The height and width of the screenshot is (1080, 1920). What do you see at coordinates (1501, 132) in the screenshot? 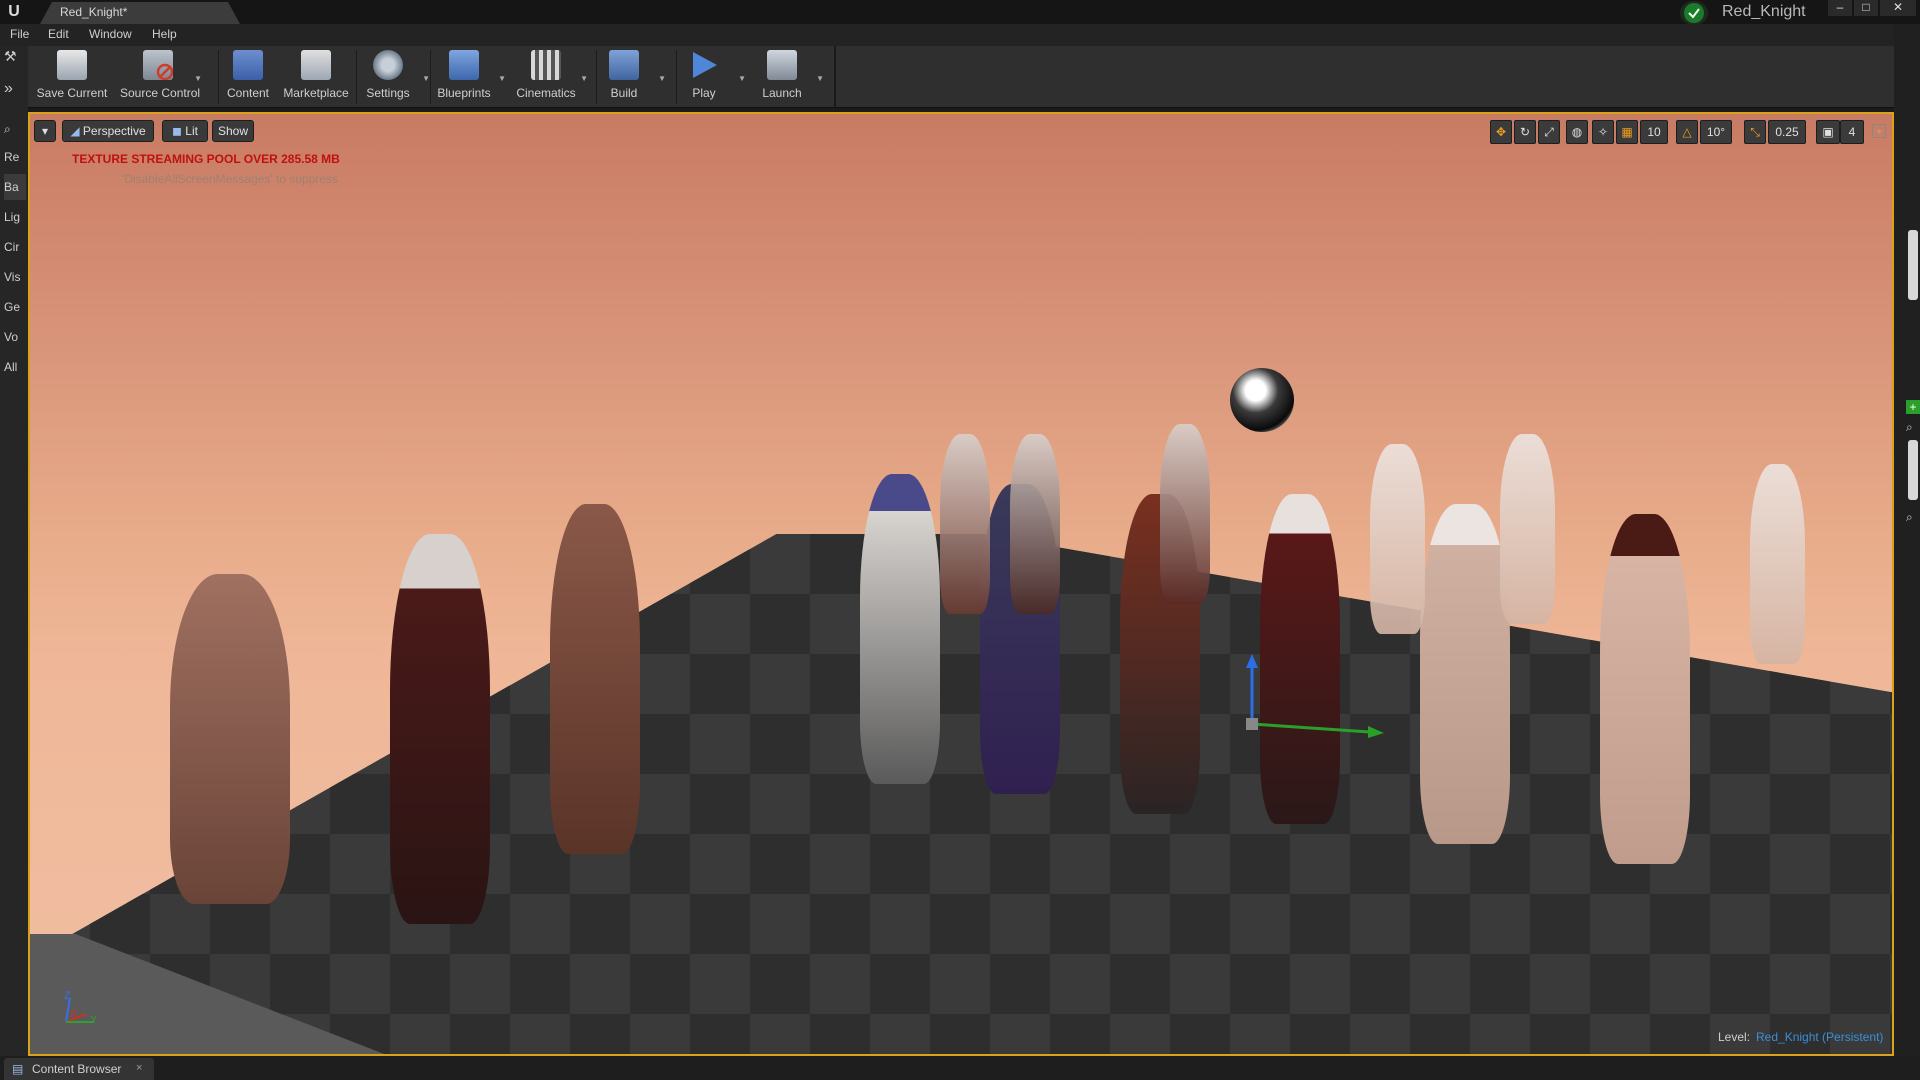
I see `translate-tool-icon: ✥` at bounding box center [1501, 132].